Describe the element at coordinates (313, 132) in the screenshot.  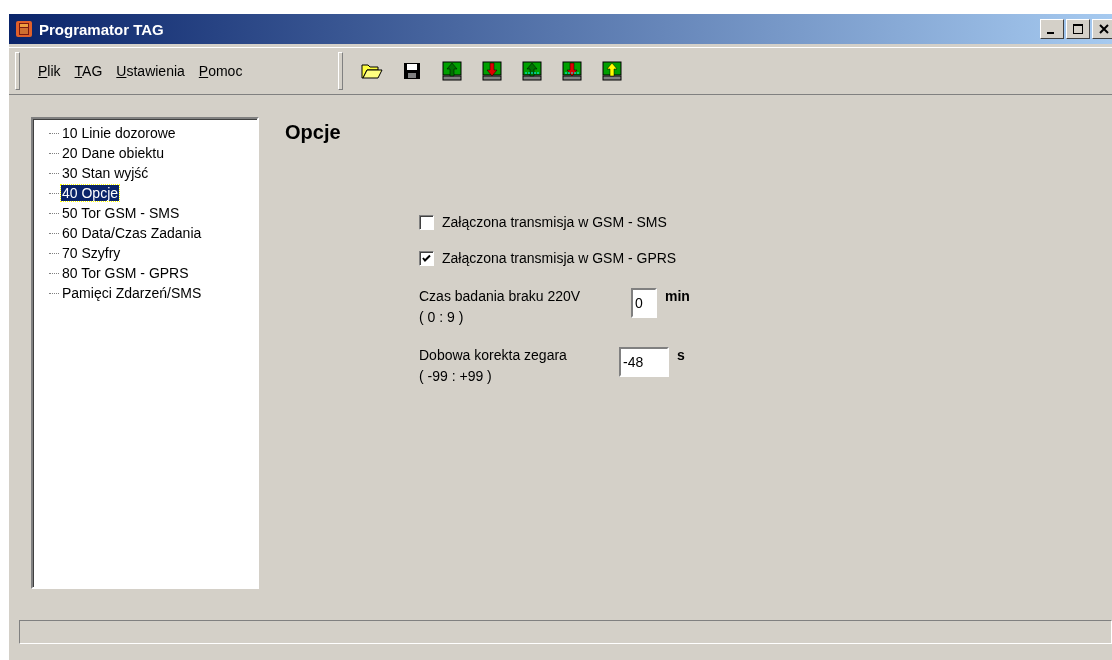
I see `section-heading: Opcje` at that location.